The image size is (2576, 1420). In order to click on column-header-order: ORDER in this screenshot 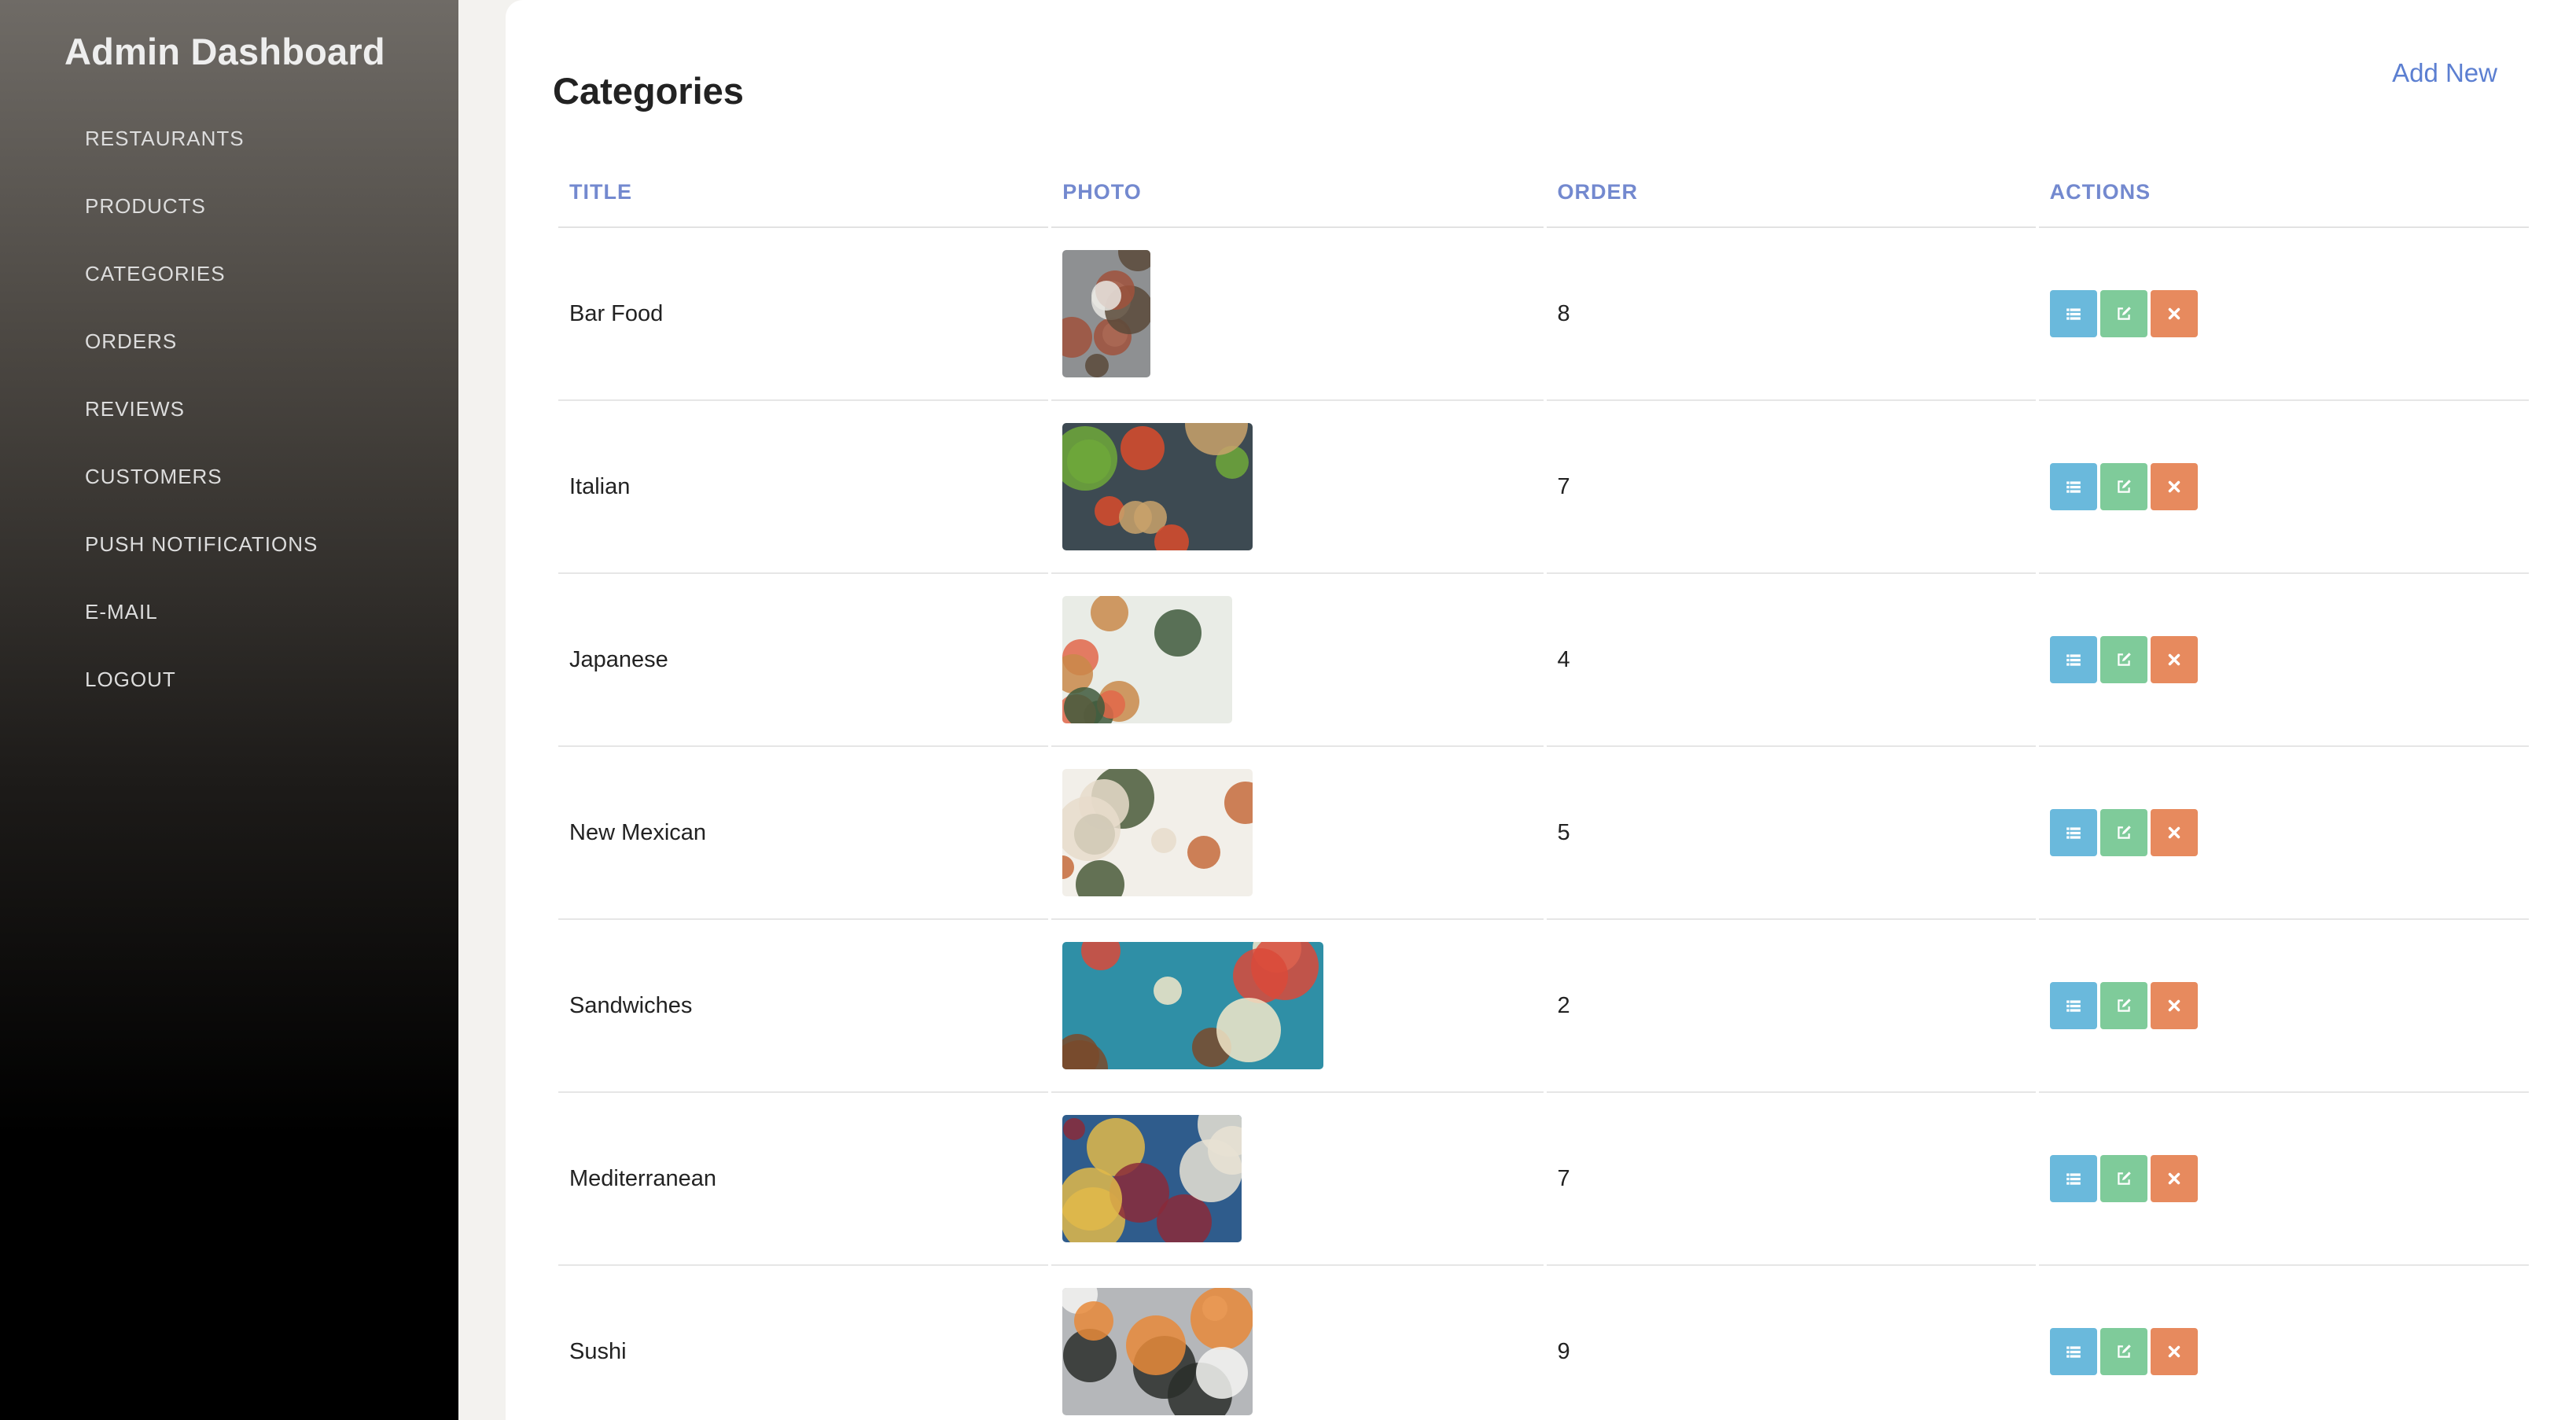, I will do `click(1791, 192)`.